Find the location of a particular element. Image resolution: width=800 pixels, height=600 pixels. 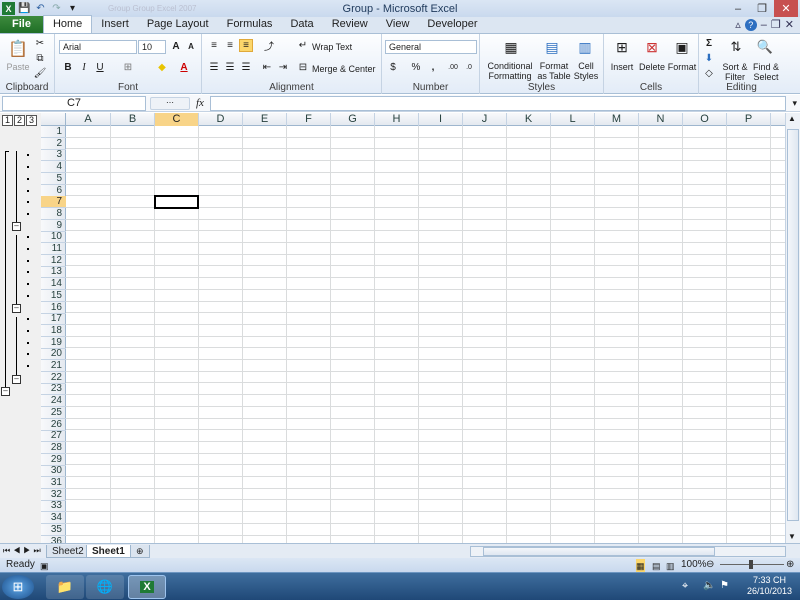

row-header-12: 12 is located at coordinates (53, 261).